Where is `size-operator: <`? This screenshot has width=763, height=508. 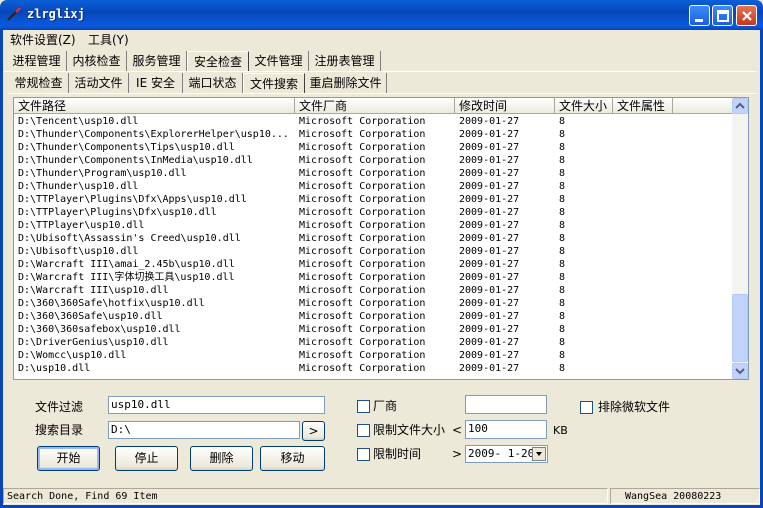 size-operator: < is located at coordinates (457, 430).